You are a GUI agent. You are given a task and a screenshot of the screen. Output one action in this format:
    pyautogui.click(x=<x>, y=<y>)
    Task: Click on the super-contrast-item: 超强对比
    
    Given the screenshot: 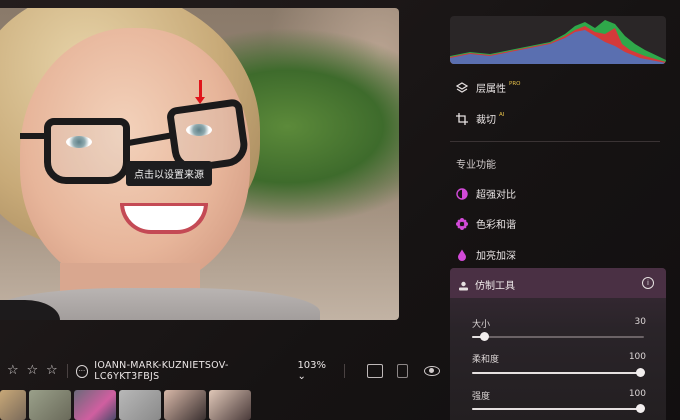 What is the action you would take?
    pyautogui.click(x=486, y=193)
    